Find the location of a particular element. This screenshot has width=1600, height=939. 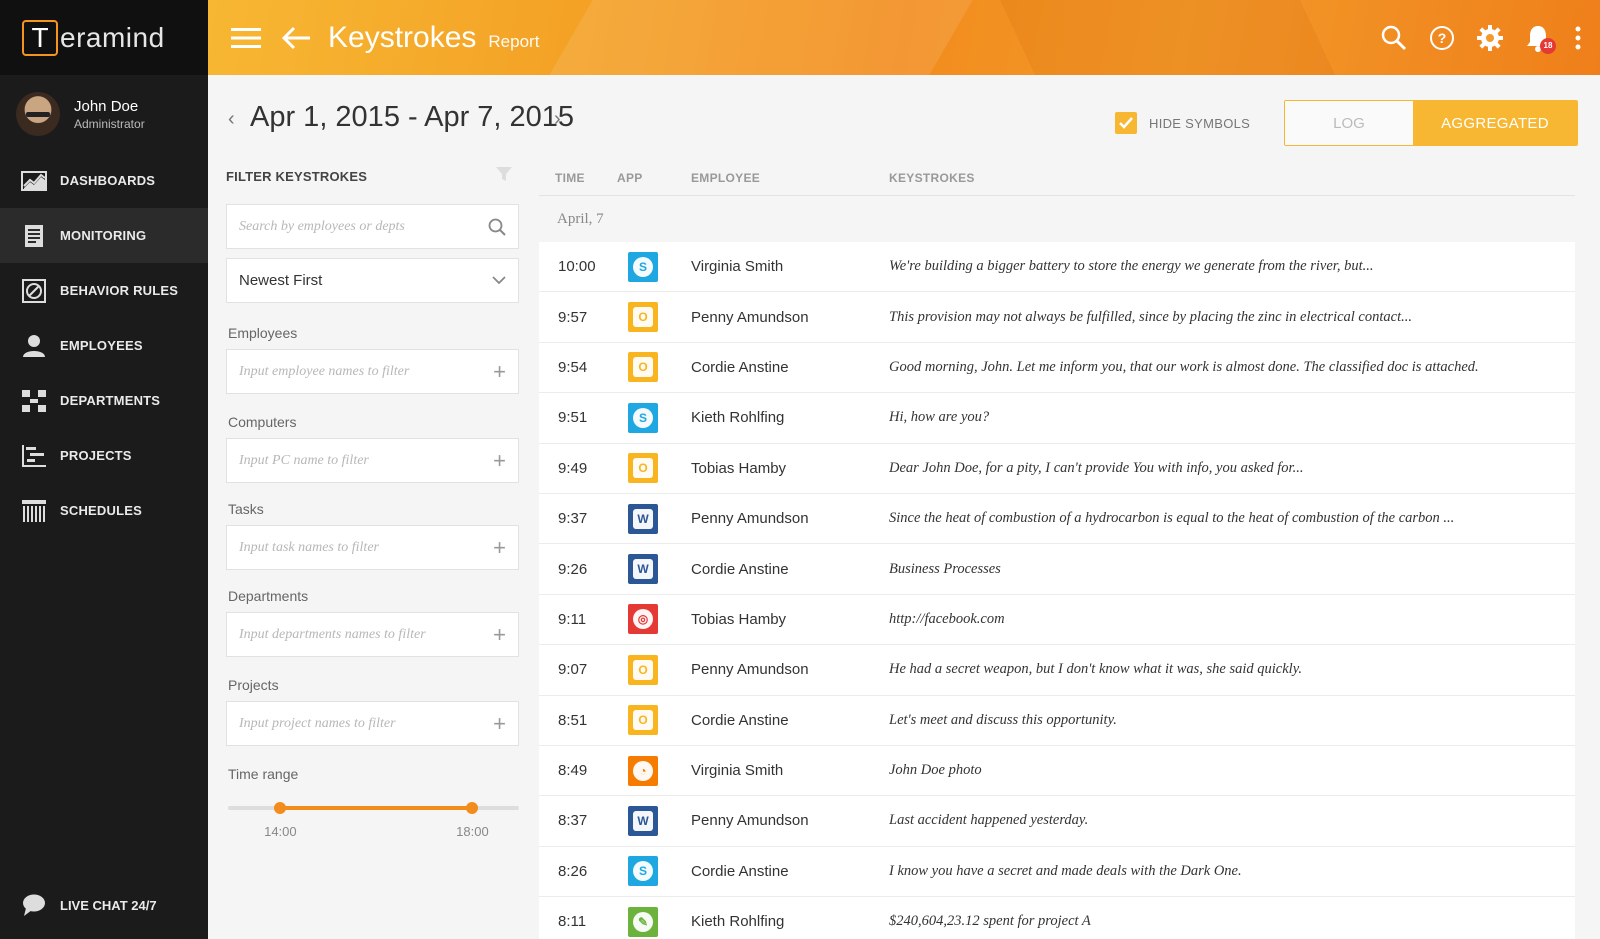

nav-departments: DEPARTMENTS is located at coordinates (104, 400).